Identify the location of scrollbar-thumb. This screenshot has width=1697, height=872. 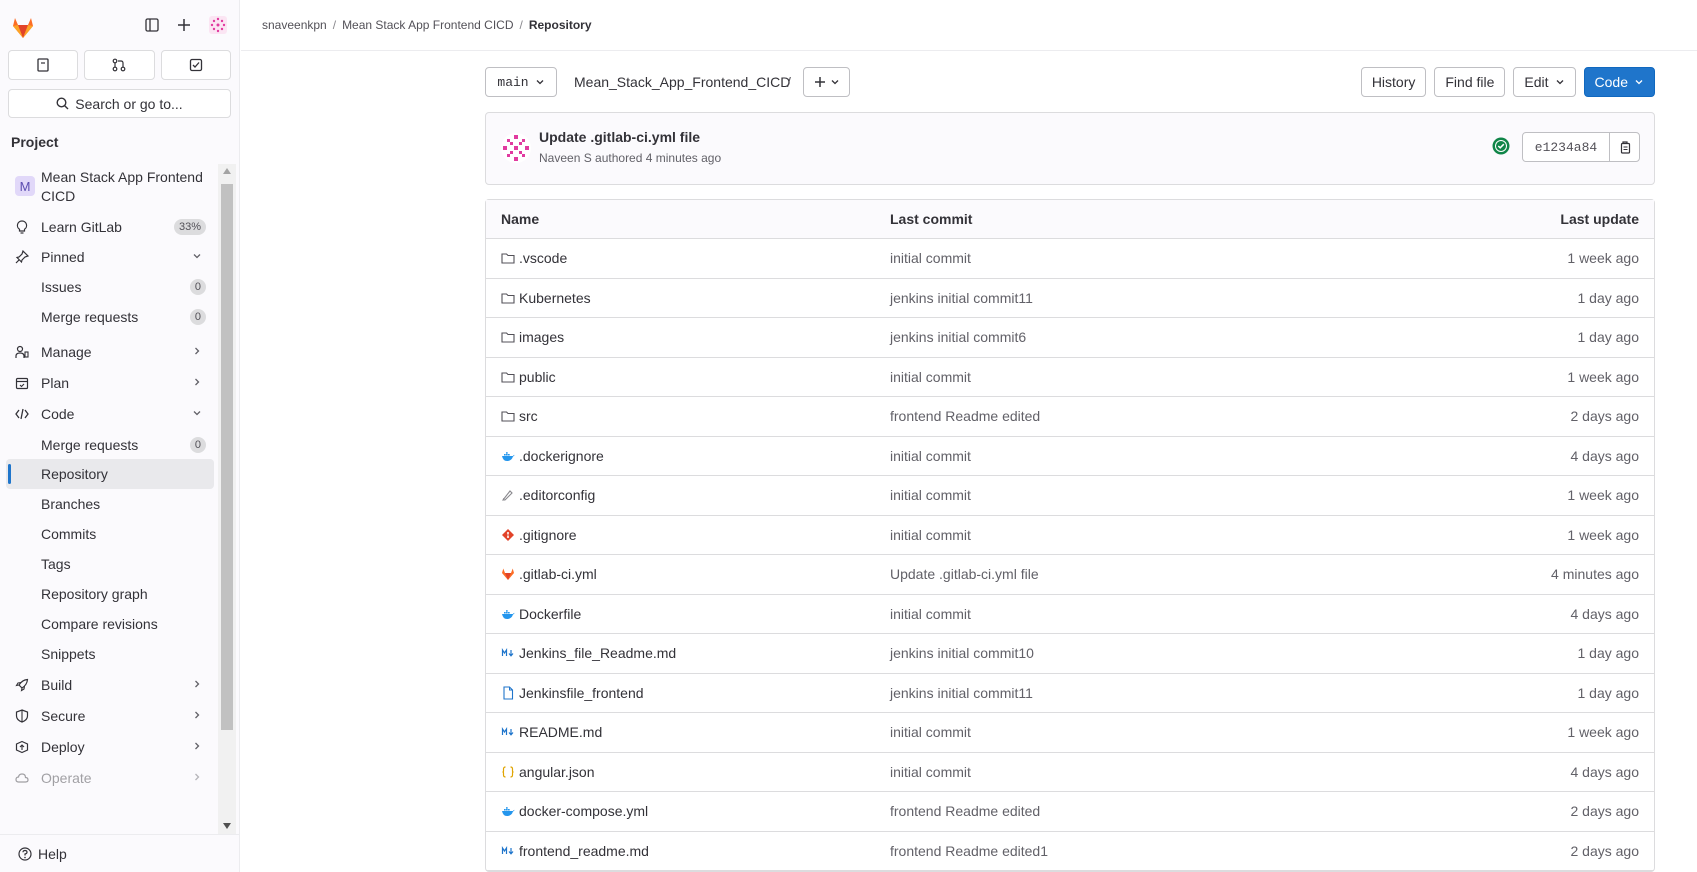
(227, 457).